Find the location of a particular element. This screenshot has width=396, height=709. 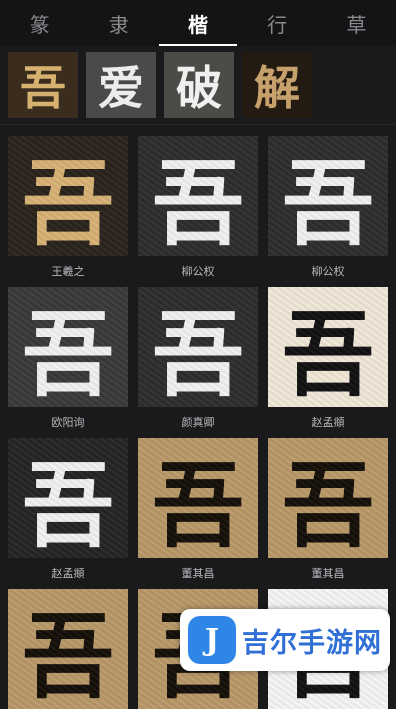

tab-clerical-script: 隶 is located at coordinates (119, 23).